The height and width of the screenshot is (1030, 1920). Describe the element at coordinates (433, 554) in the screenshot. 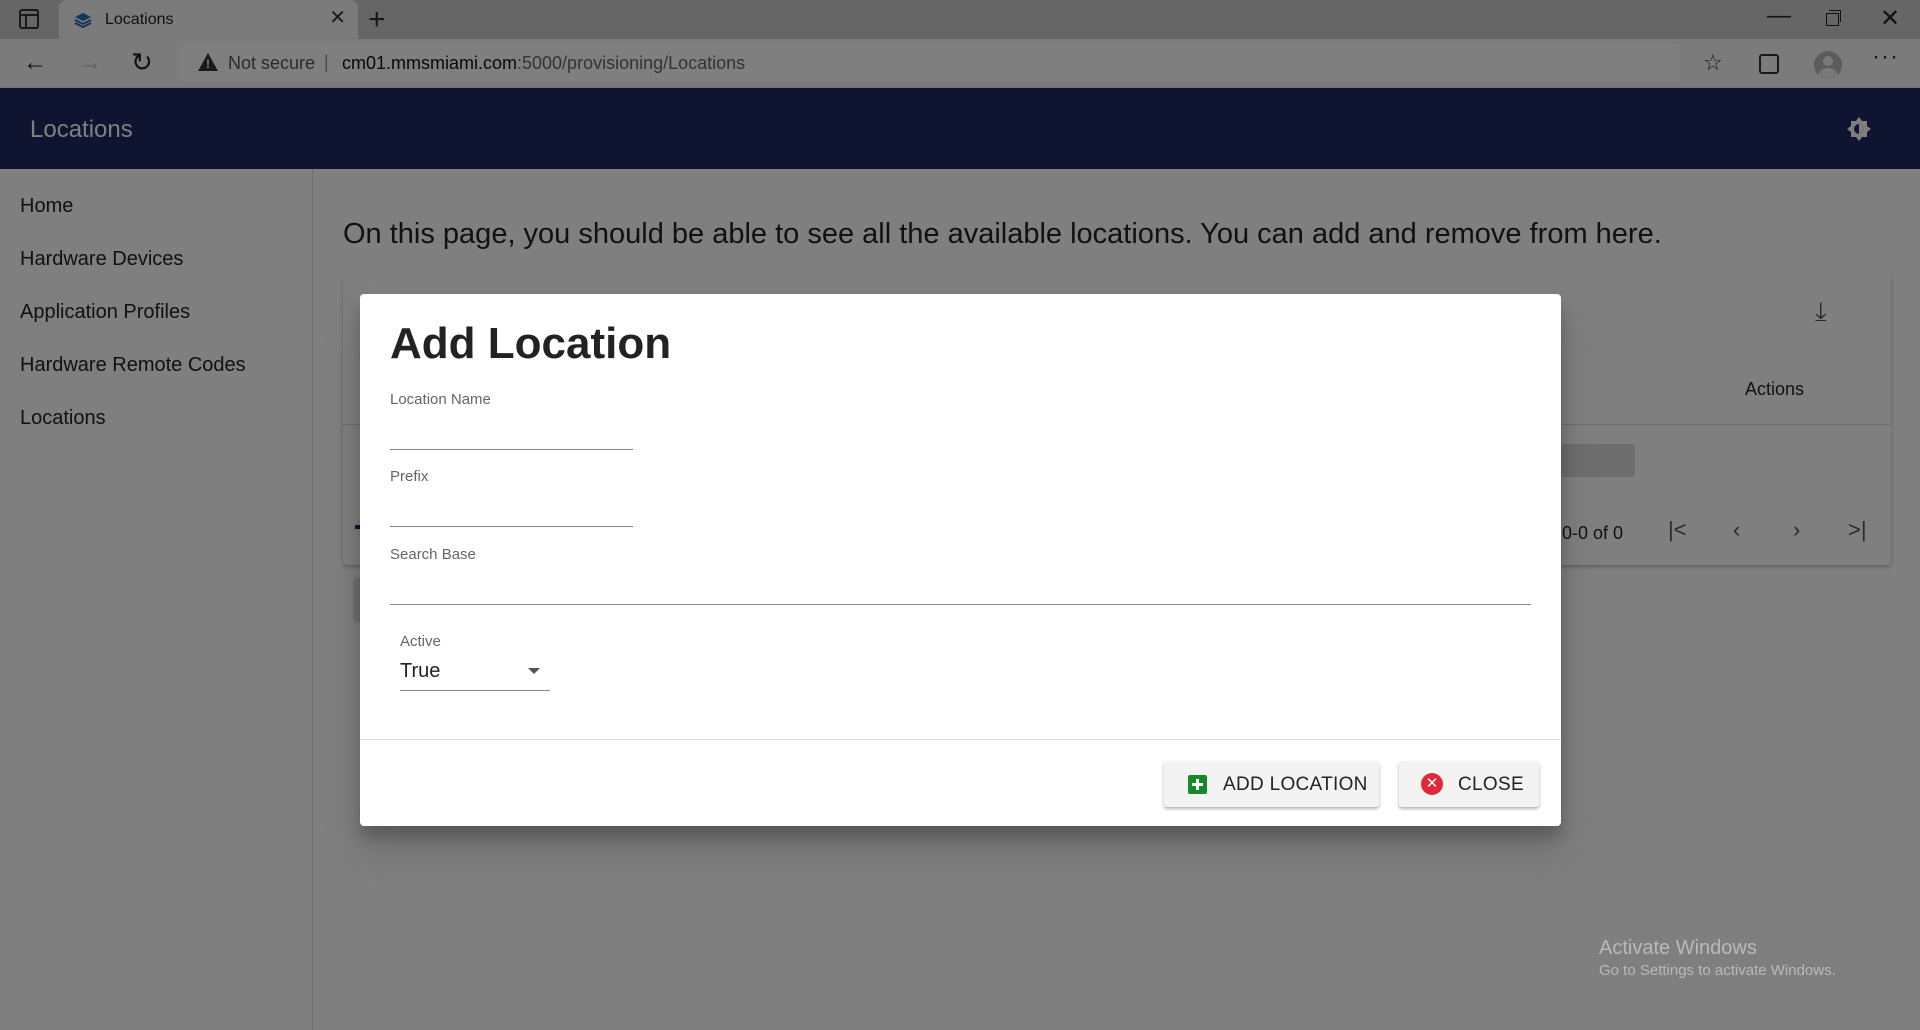

I see `search-base-label: Search Base` at that location.